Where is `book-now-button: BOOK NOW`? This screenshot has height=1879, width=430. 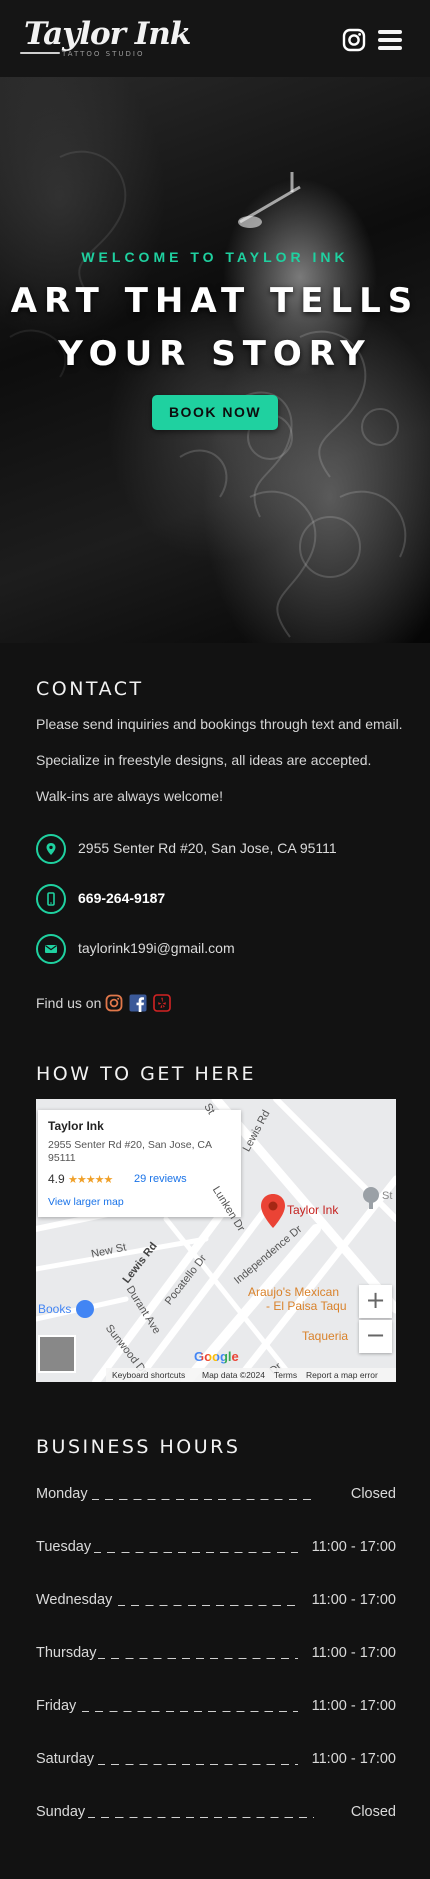 book-now-button: BOOK NOW is located at coordinates (215, 412).